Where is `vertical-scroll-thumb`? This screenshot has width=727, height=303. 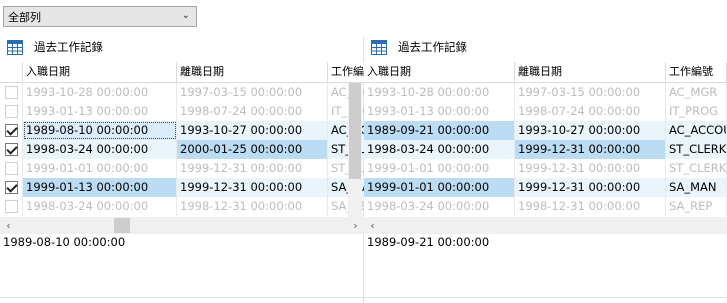
vertical-scroll-thumb is located at coordinates (355, 131).